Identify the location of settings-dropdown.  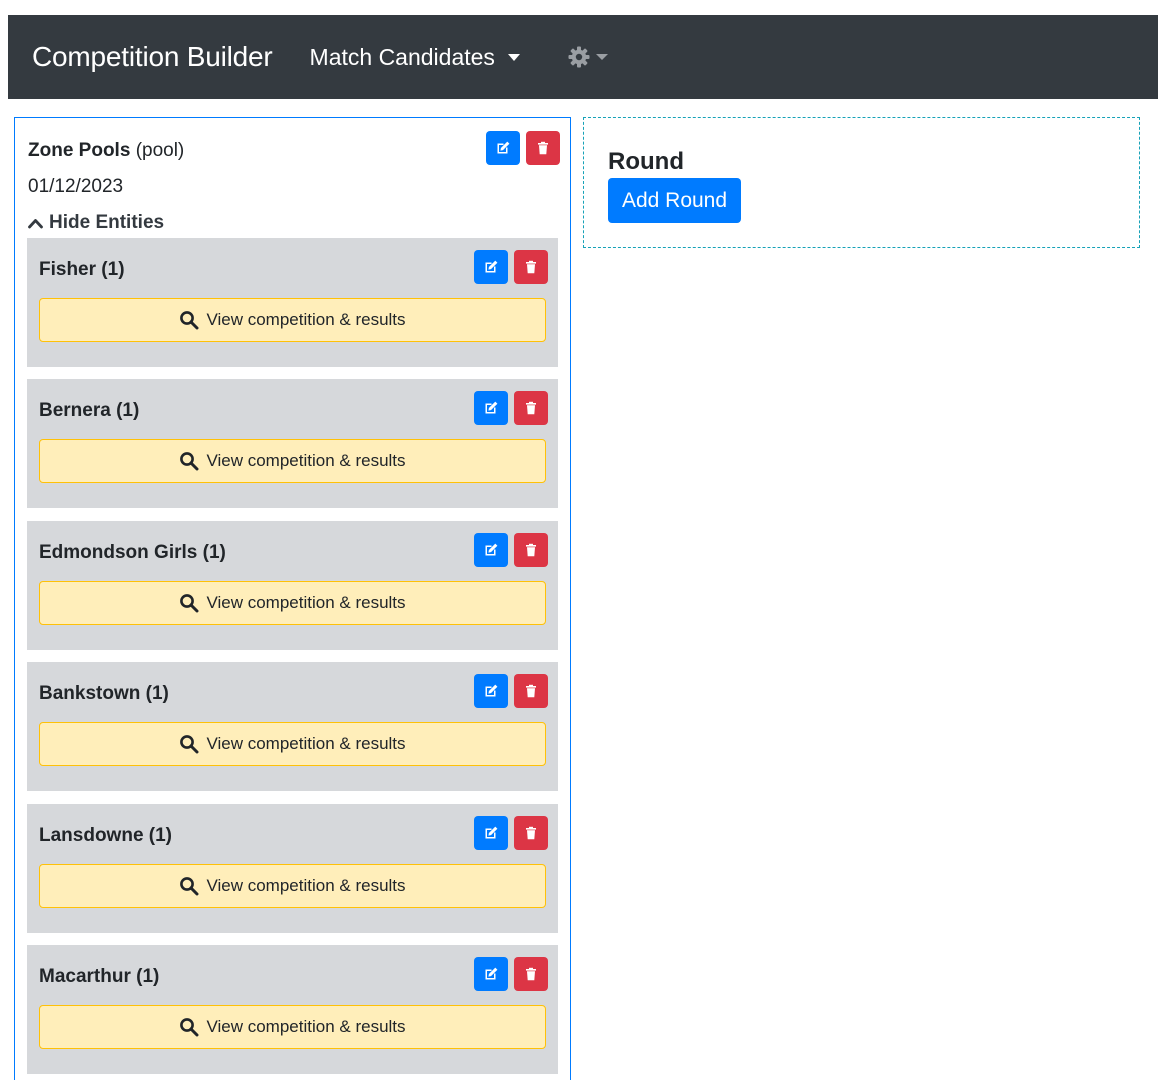
(587, 57).